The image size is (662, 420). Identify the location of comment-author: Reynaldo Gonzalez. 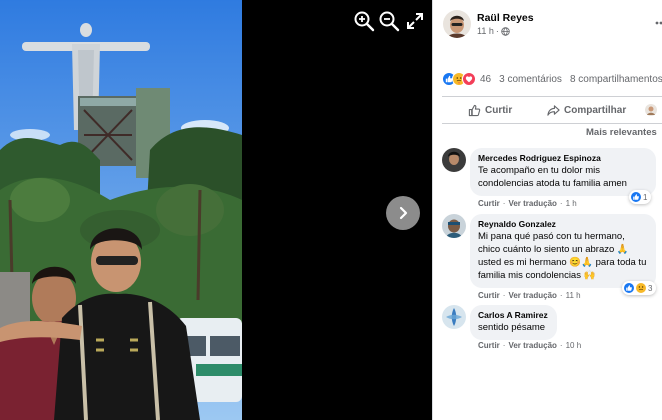
(562, 224).